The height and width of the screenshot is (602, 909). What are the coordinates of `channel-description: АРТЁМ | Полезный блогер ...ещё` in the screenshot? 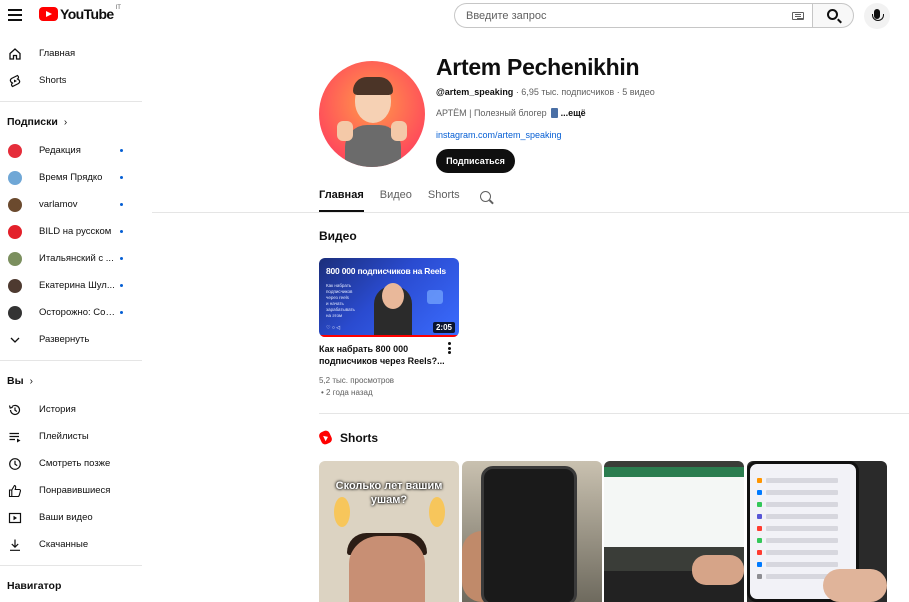 It's located at (511, 113).